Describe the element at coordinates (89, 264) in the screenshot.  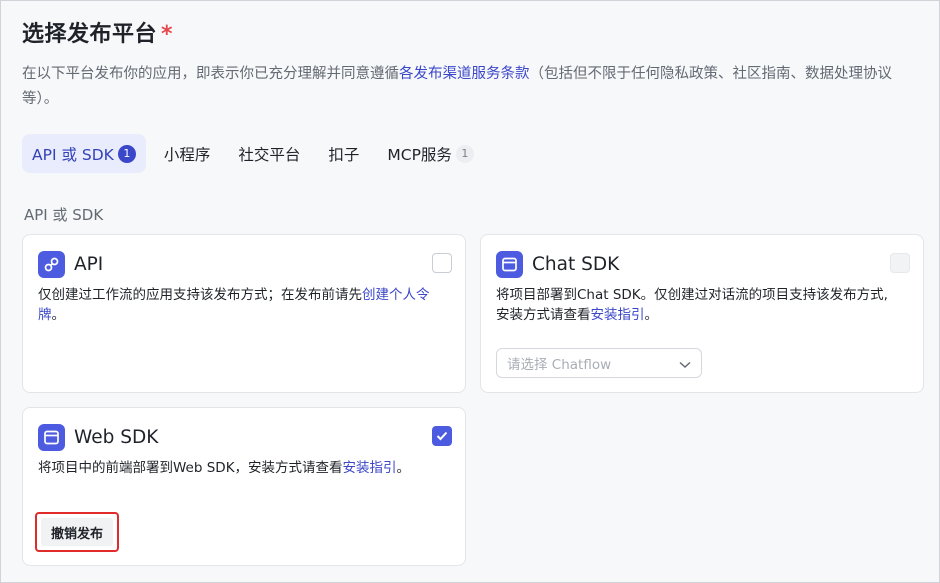
I see `card-title: API` at that location.